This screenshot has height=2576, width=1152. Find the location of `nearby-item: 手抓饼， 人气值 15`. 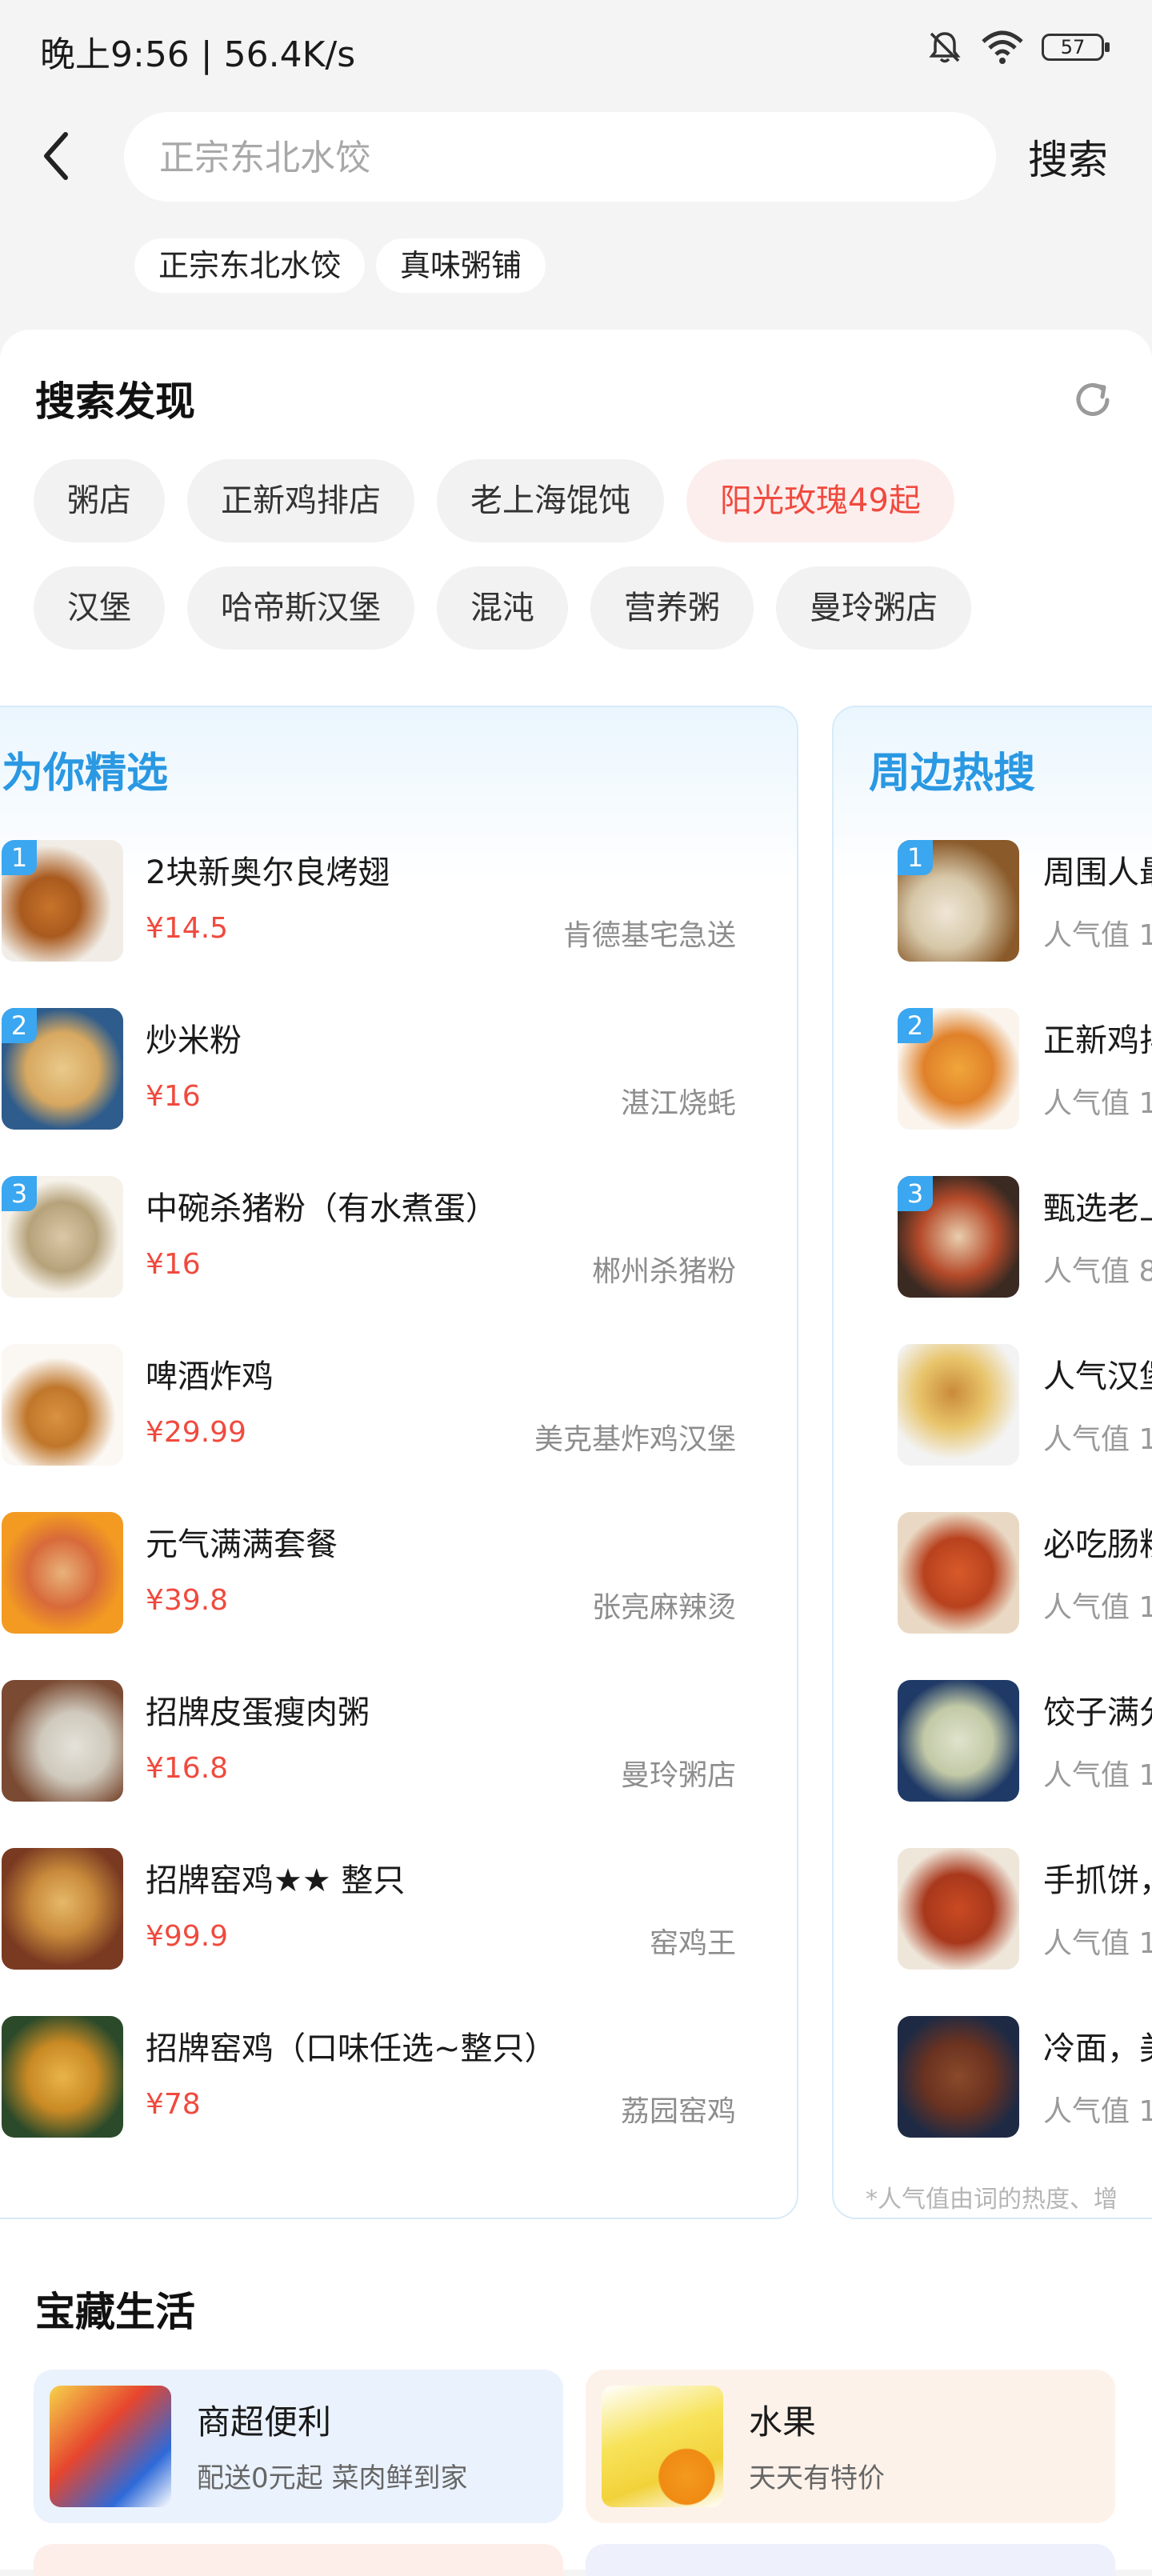

nearby-item: 手抓饼， 人气值 15 is located at coordinates (1009, 1912).